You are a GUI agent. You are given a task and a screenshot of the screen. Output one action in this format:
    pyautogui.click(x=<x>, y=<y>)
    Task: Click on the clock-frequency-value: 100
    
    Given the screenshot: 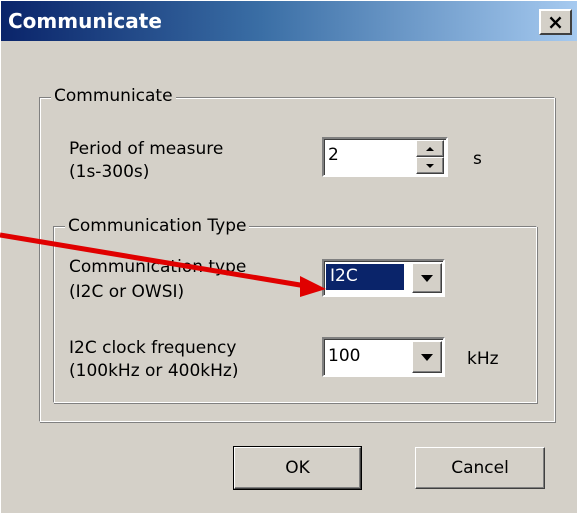 What is the action you would take?
    pyautogui.click(x=344, y=356)
    